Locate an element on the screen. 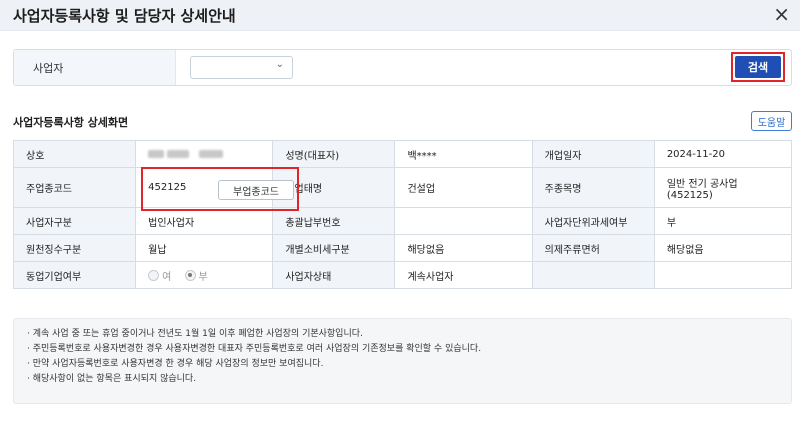  partnership-radio-group: 여 부 is located at coordinates (204, 275).